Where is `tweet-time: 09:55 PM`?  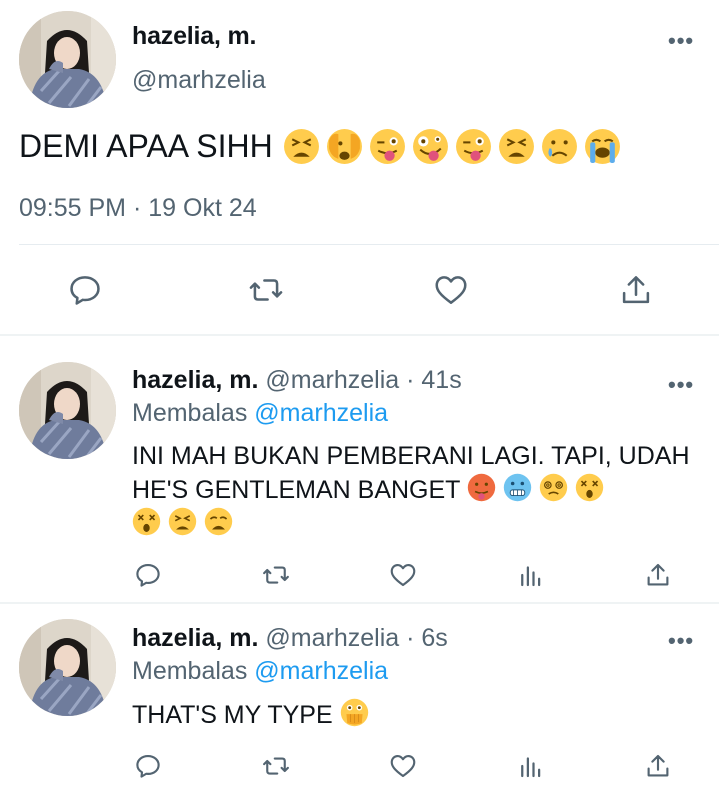 tweet-time: 09:55 PM is located at coordinates (73, 208).